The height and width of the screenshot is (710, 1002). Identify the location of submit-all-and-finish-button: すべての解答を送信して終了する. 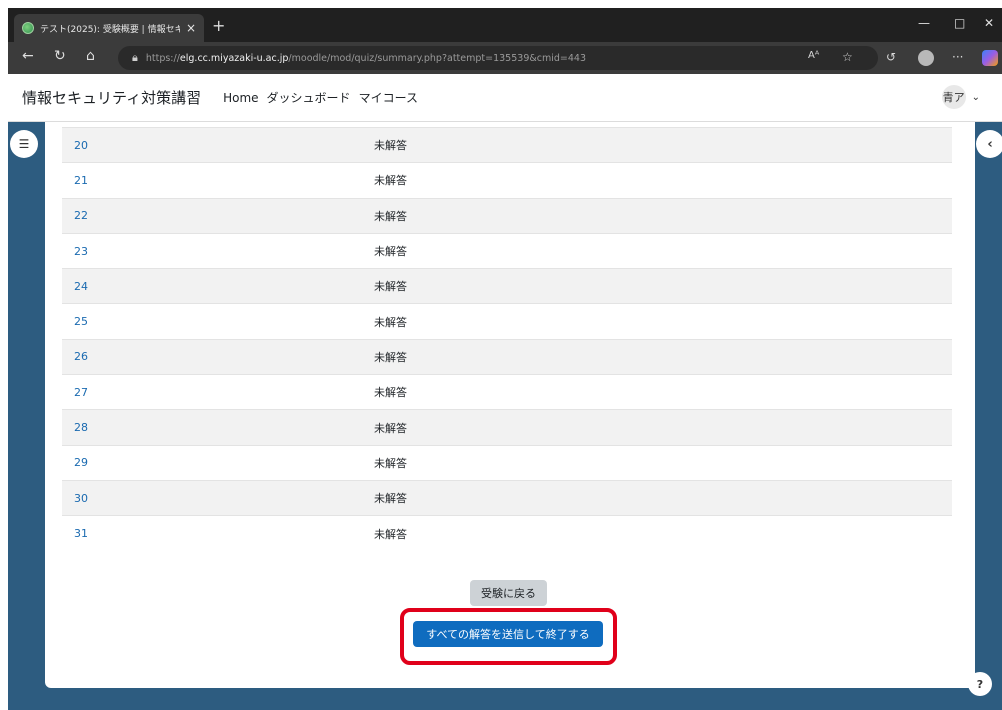
(508, 634).